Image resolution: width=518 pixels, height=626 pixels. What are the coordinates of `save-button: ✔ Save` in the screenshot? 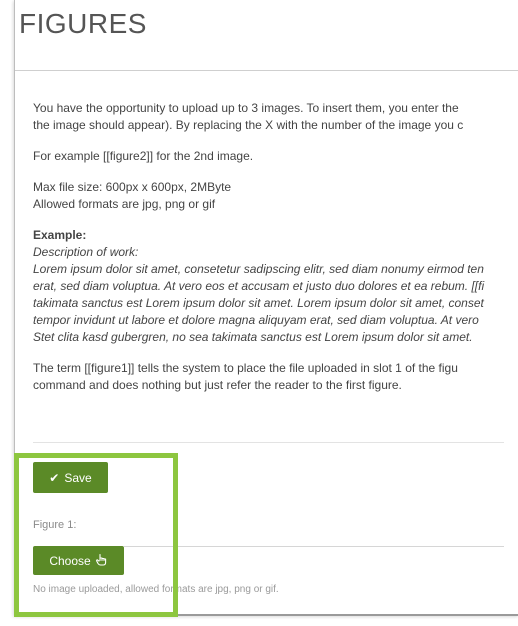 It's located at (70, 477).